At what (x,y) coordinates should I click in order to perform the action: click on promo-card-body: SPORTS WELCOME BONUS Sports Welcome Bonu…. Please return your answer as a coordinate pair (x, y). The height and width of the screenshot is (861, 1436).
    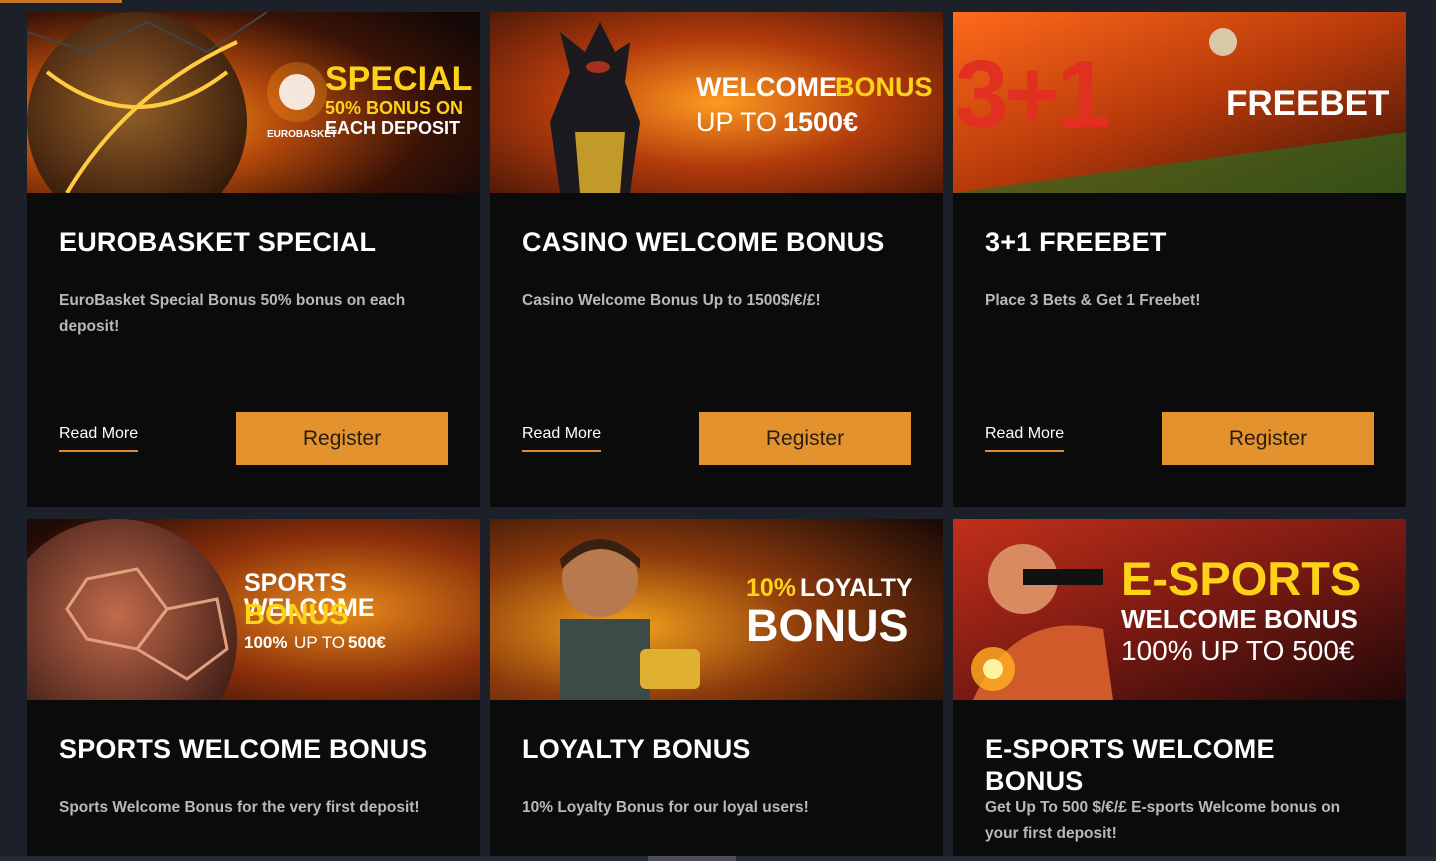
    Looking at the image, I should click on (253, 780).